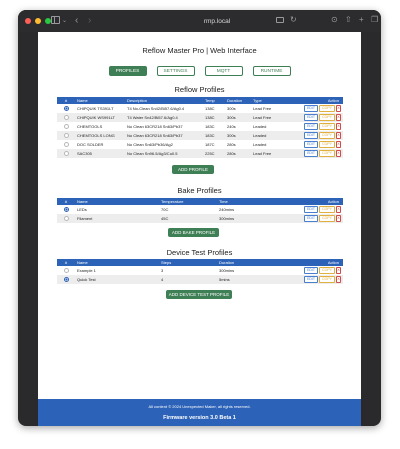  What do you see at coordinates (28, 21) in the screenshot?
I see `close-window-button` at bounding box center [28, 21].